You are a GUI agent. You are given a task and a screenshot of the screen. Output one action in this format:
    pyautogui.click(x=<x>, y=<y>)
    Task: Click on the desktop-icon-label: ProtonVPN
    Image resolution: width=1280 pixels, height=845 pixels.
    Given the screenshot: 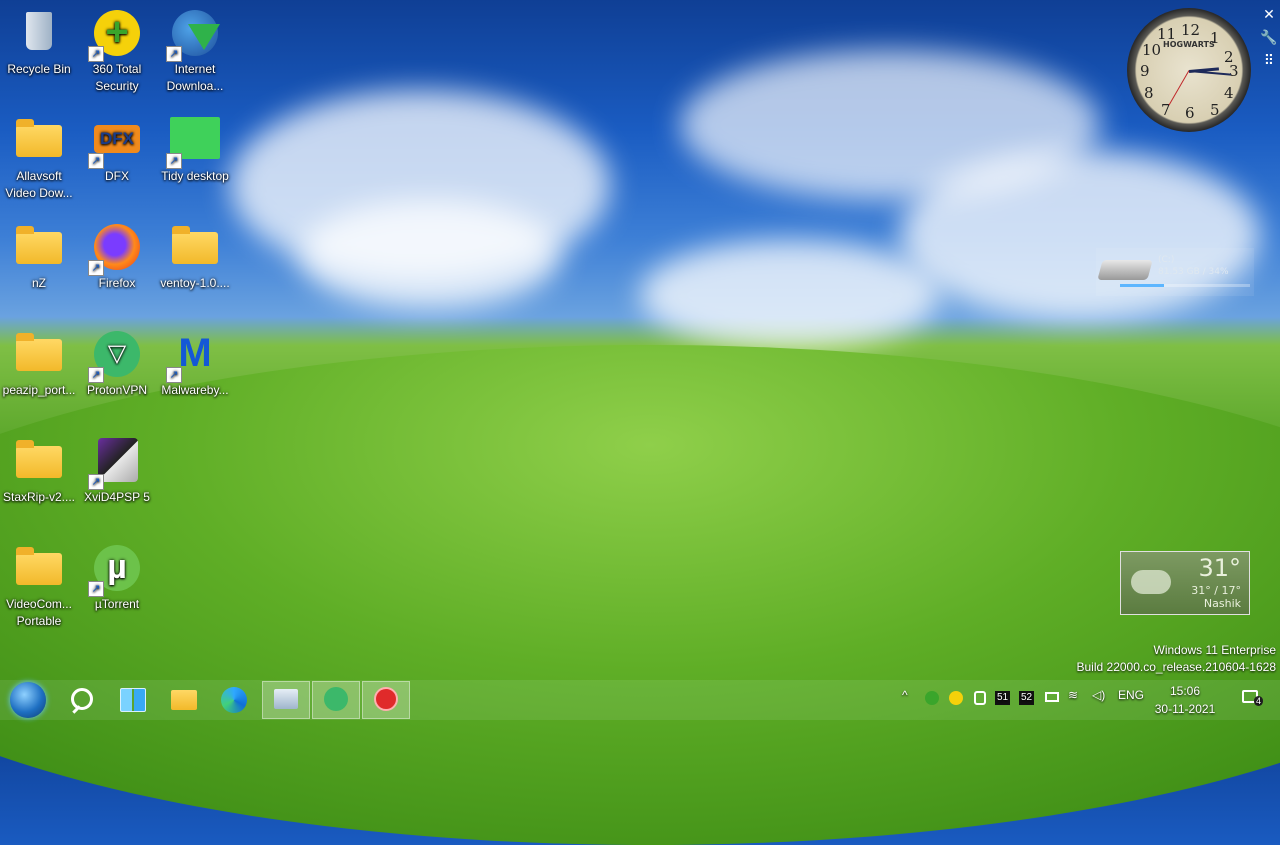 What is the action you would take?
    pyautogui.click(x=117, y=390)
    